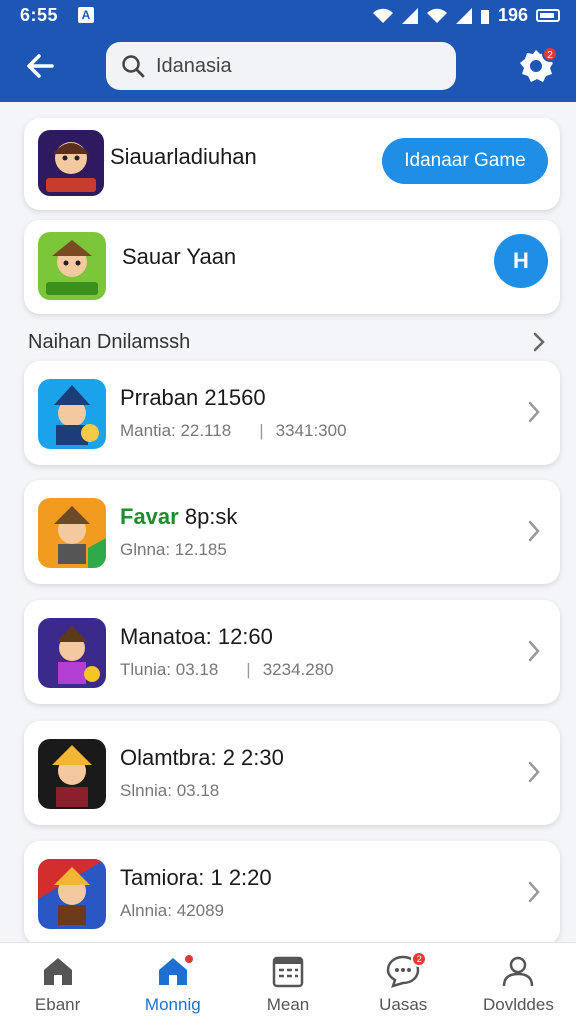 This screenshot has height=1024, width=576. What do you see at coordinates (296, 66) in the screenshot?
I see `search-input` at bounding box center [296, 66].